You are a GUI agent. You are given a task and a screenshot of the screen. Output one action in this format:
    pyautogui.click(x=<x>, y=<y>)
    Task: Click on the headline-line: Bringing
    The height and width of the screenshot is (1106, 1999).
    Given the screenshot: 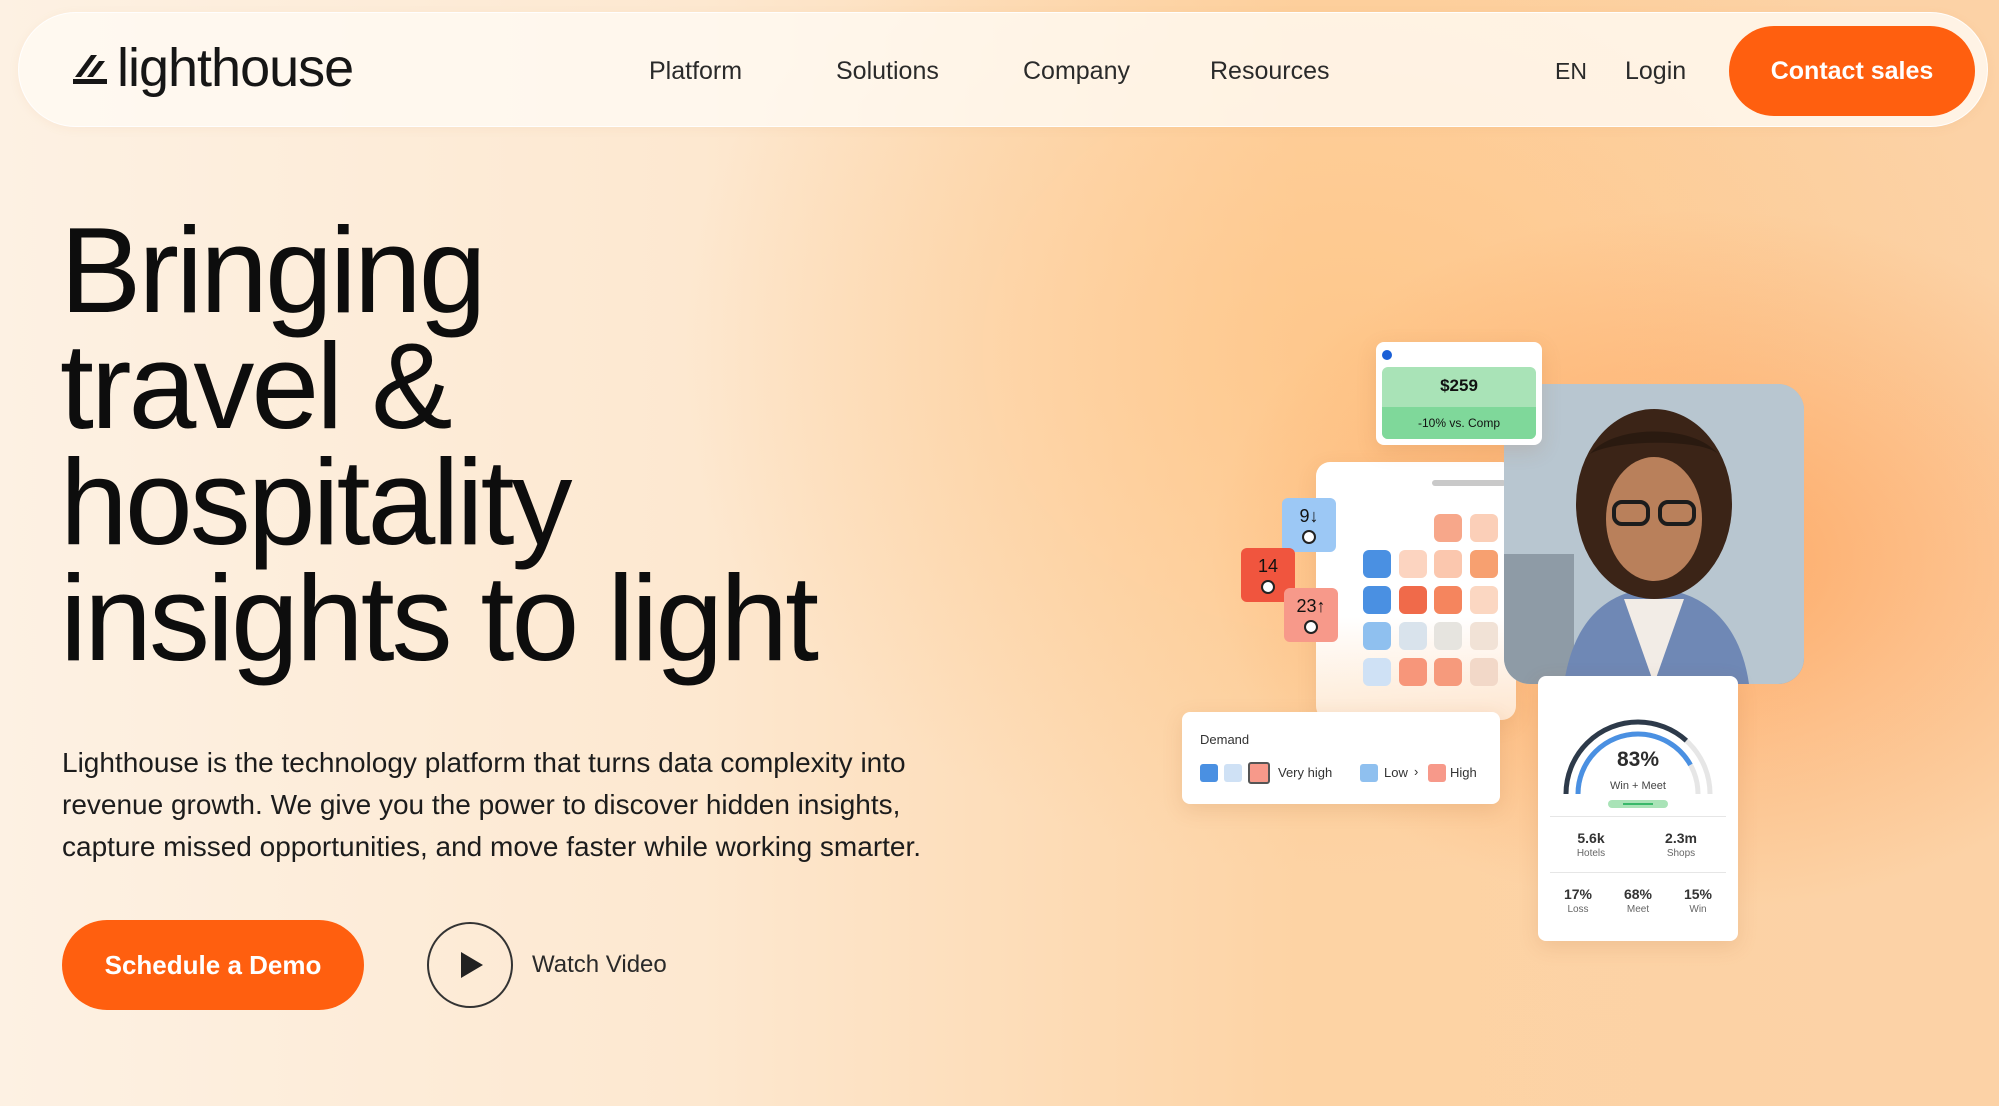 What is the action you would take?
    pyautogui.click(x=273, y=270)
    